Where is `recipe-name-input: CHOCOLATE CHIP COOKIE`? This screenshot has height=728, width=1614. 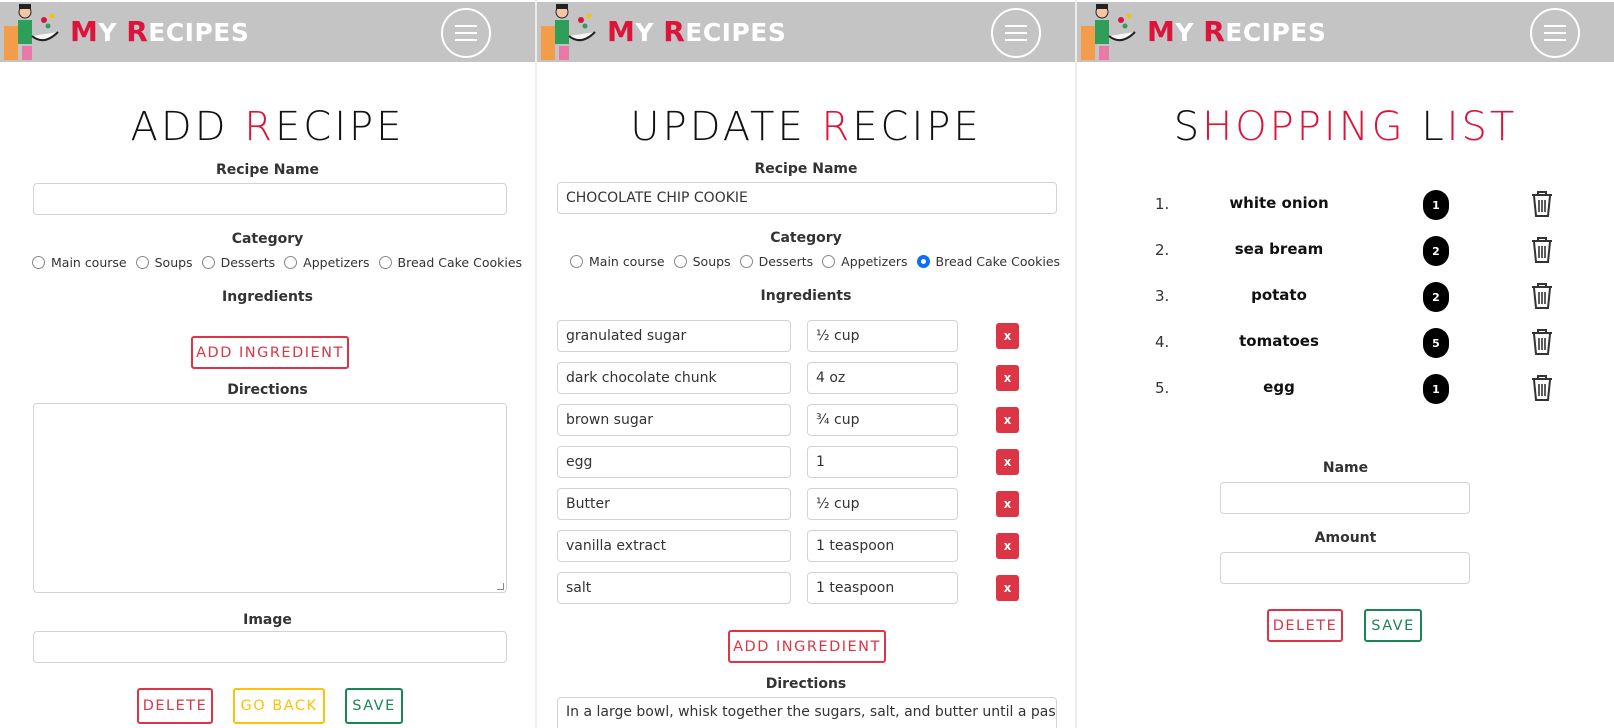 recipe-name-input: CHOCOLATE CHIP COOKIE is located at coordinates (807, 198).